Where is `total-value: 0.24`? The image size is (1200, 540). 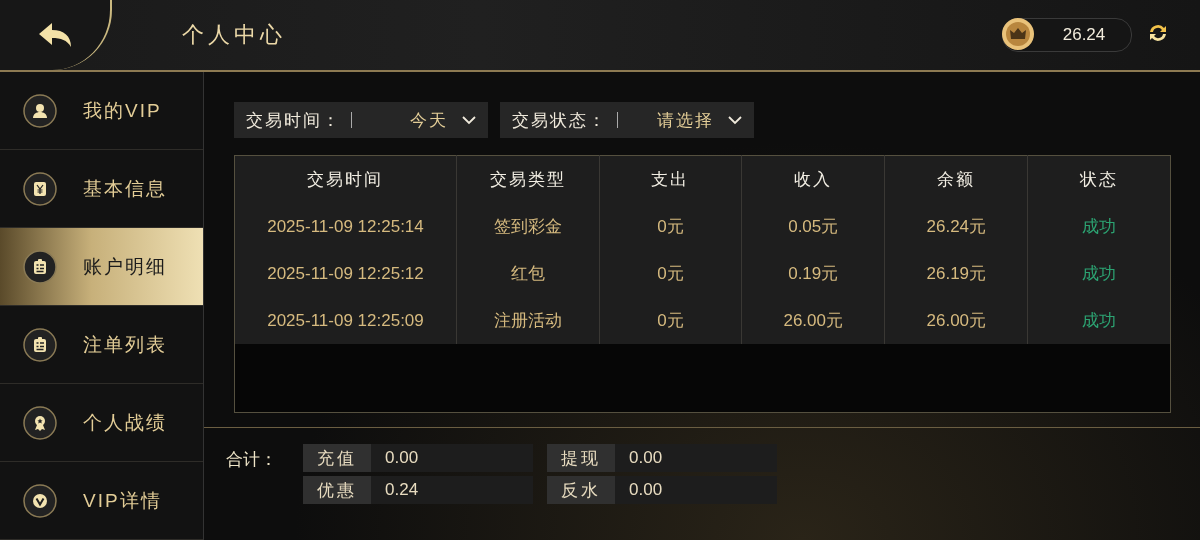 total-value: 0.24 is located at coordinates (401, 490).